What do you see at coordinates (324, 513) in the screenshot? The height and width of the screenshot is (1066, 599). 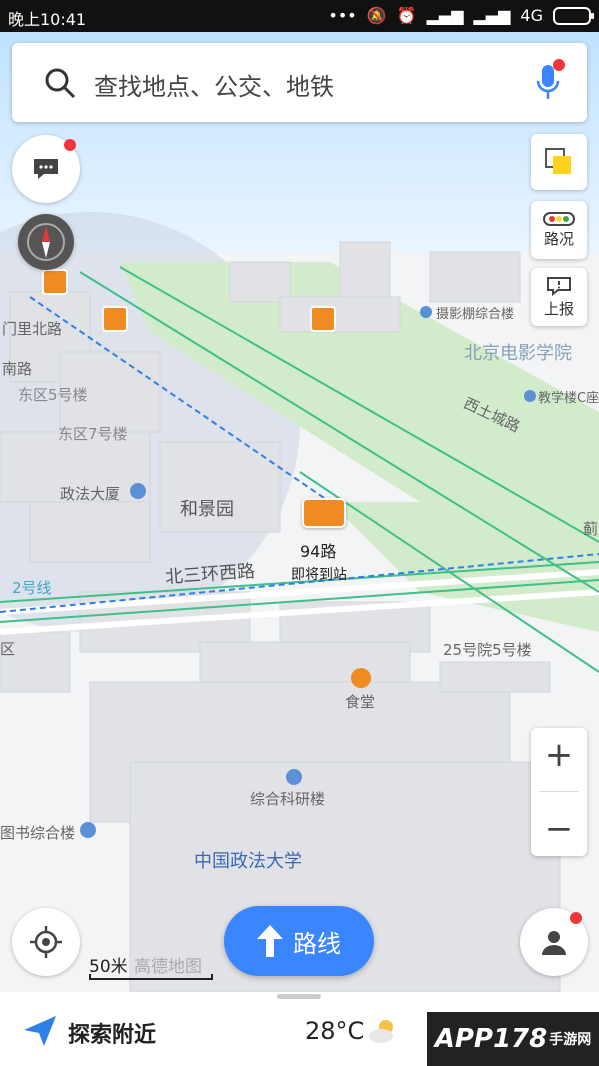 I see `bus-marker` at bounding box center [324, 513].